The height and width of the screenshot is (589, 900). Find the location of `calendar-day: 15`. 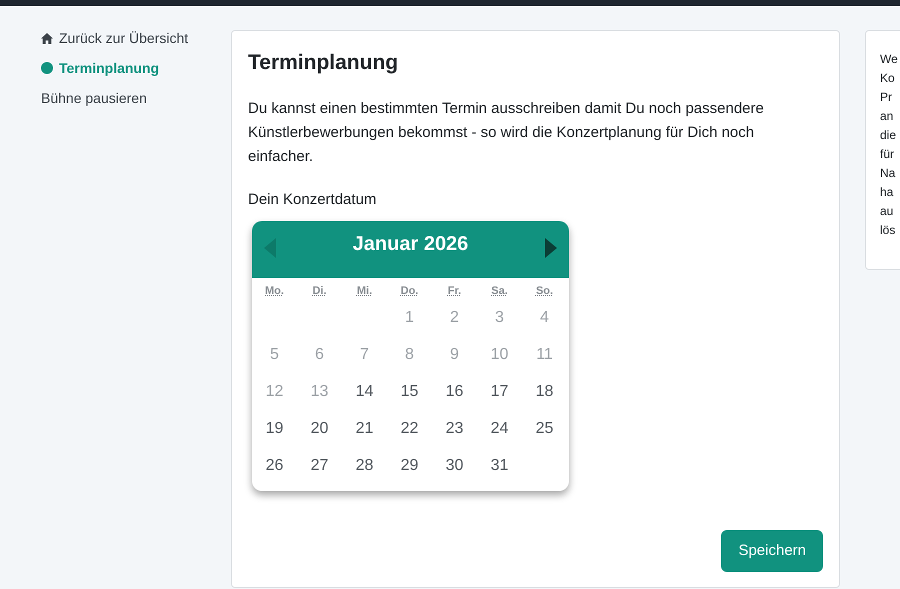

calendar-day: 15 is located at coordinates (409, 392).